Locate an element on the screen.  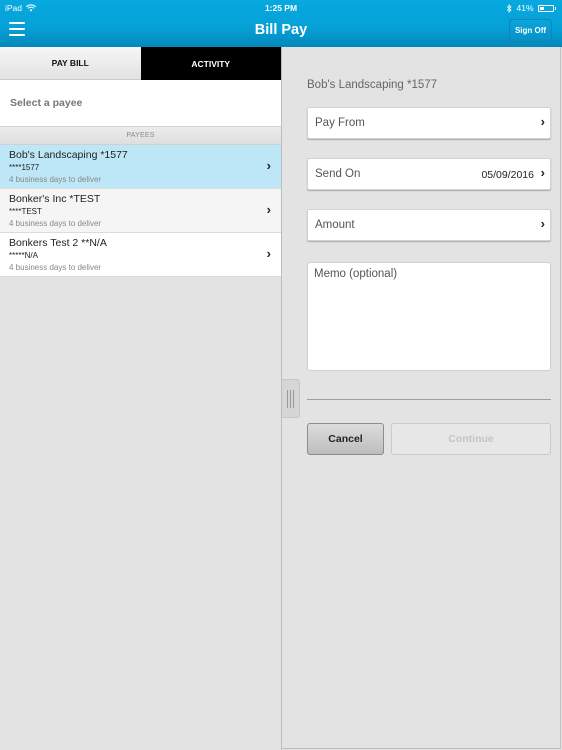
pay-from-label: Pay From is located at coordinates (340, 123).